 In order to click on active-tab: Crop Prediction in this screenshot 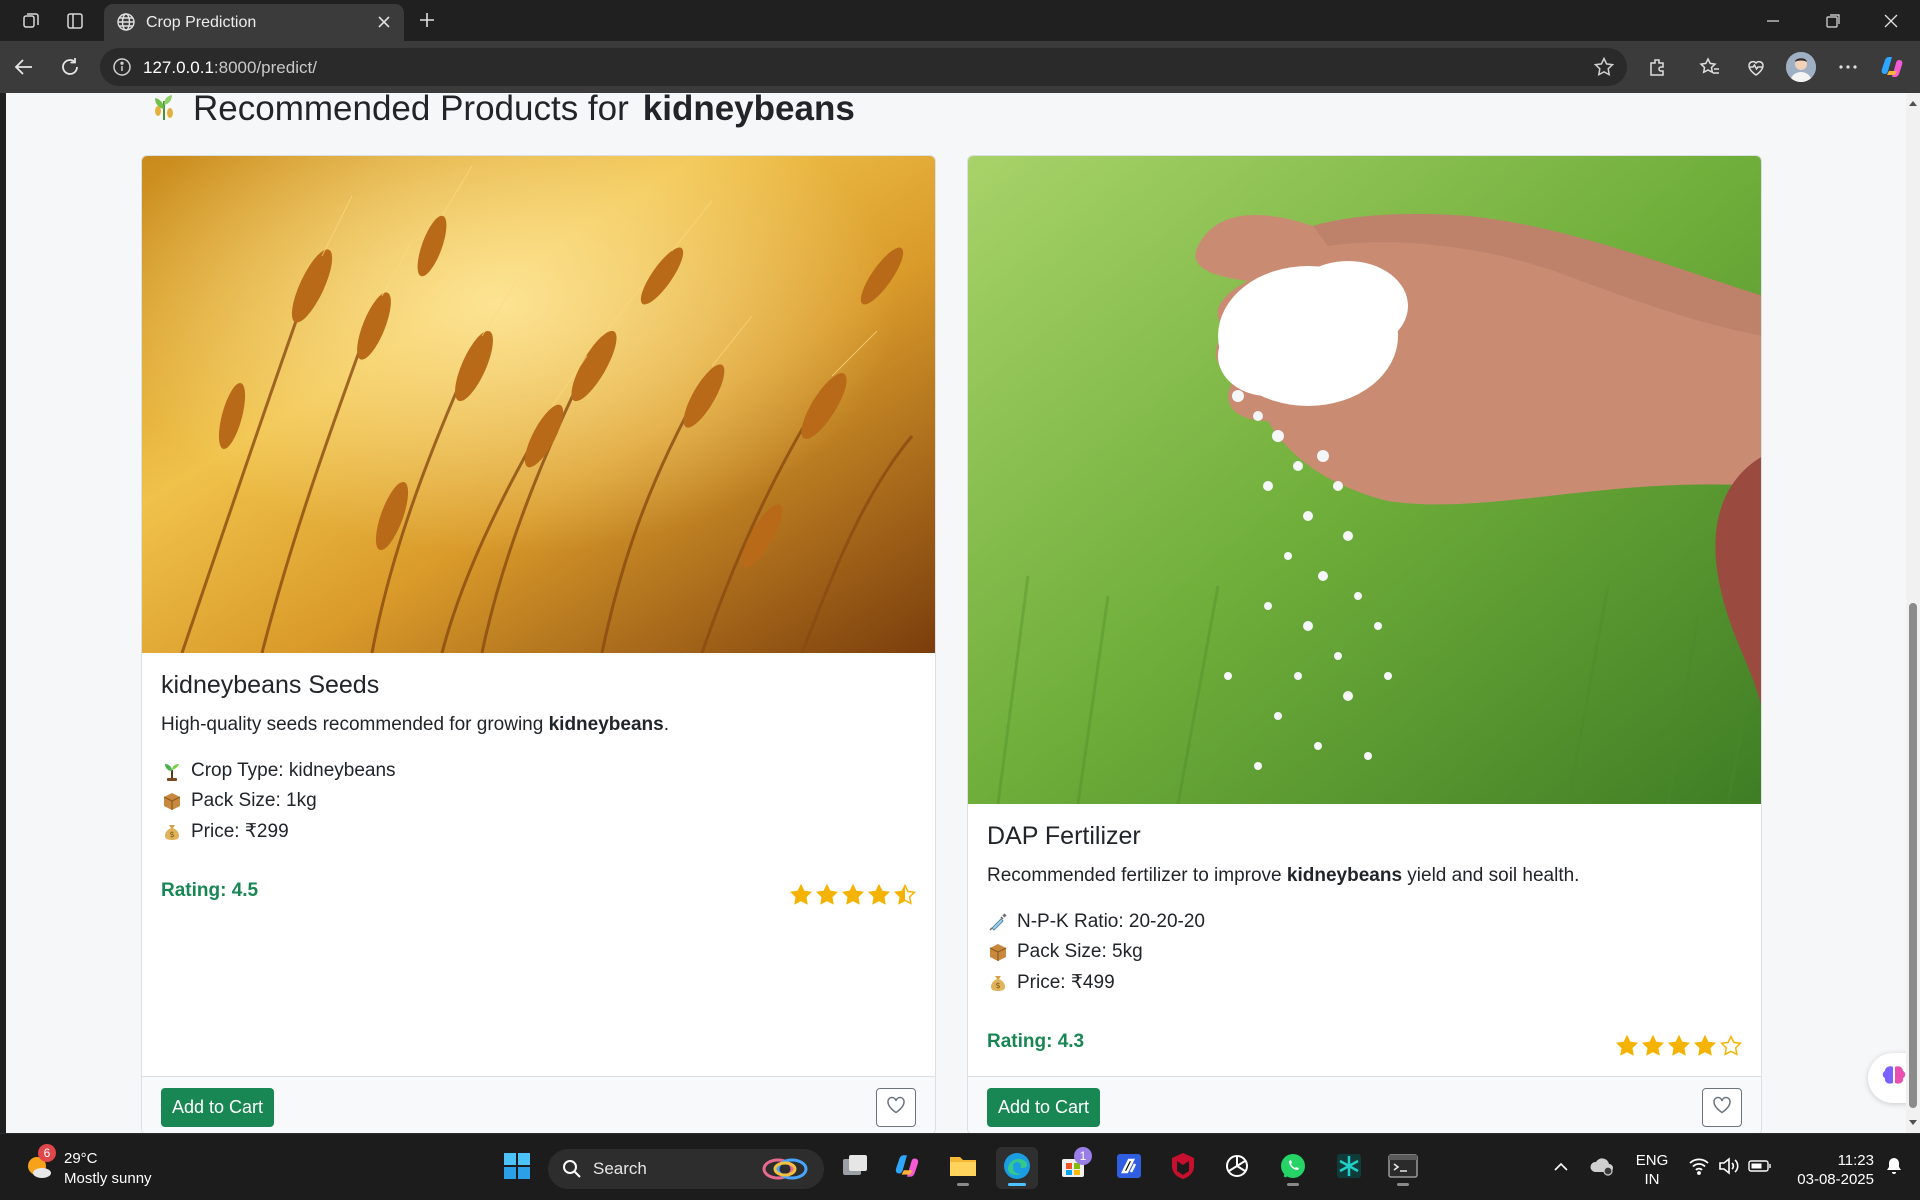, I will do `click(254, 22)`.